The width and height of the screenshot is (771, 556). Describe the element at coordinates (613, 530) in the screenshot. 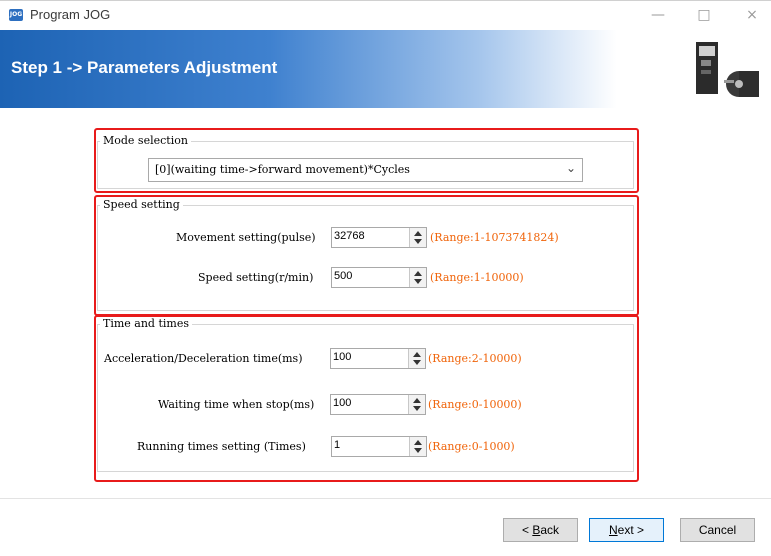

I see `next-accesskey: N` at that location.